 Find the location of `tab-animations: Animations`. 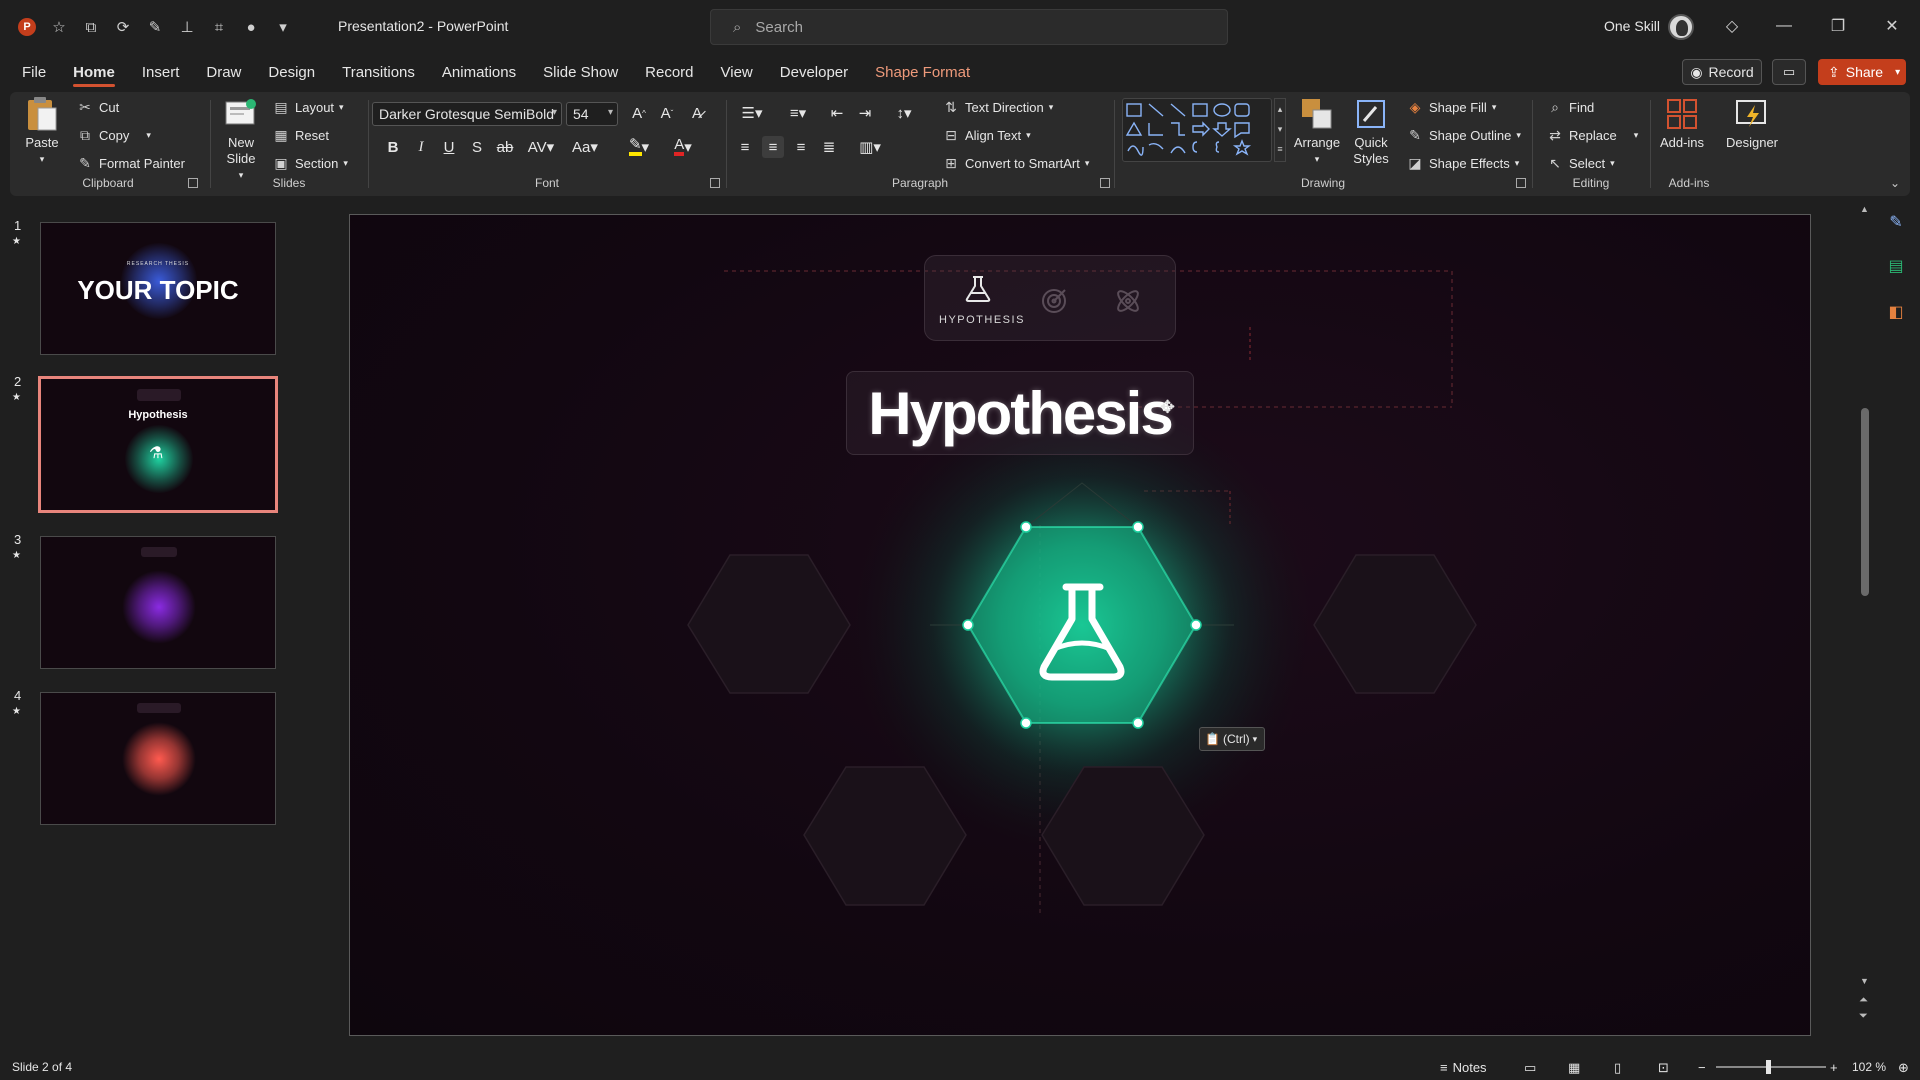

tab-animations: Animations is located at coordinates (479, 72).